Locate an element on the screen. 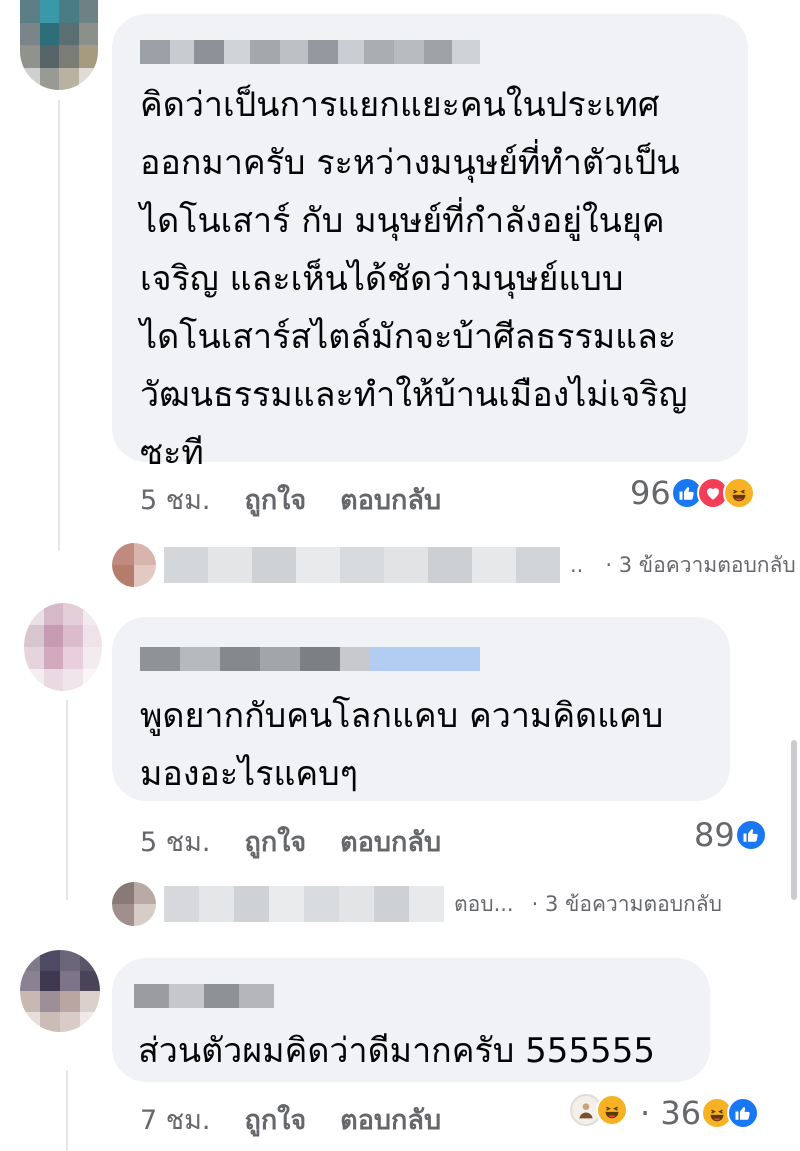  reaction-count: · 36 is located at coordinates (671, 1113).